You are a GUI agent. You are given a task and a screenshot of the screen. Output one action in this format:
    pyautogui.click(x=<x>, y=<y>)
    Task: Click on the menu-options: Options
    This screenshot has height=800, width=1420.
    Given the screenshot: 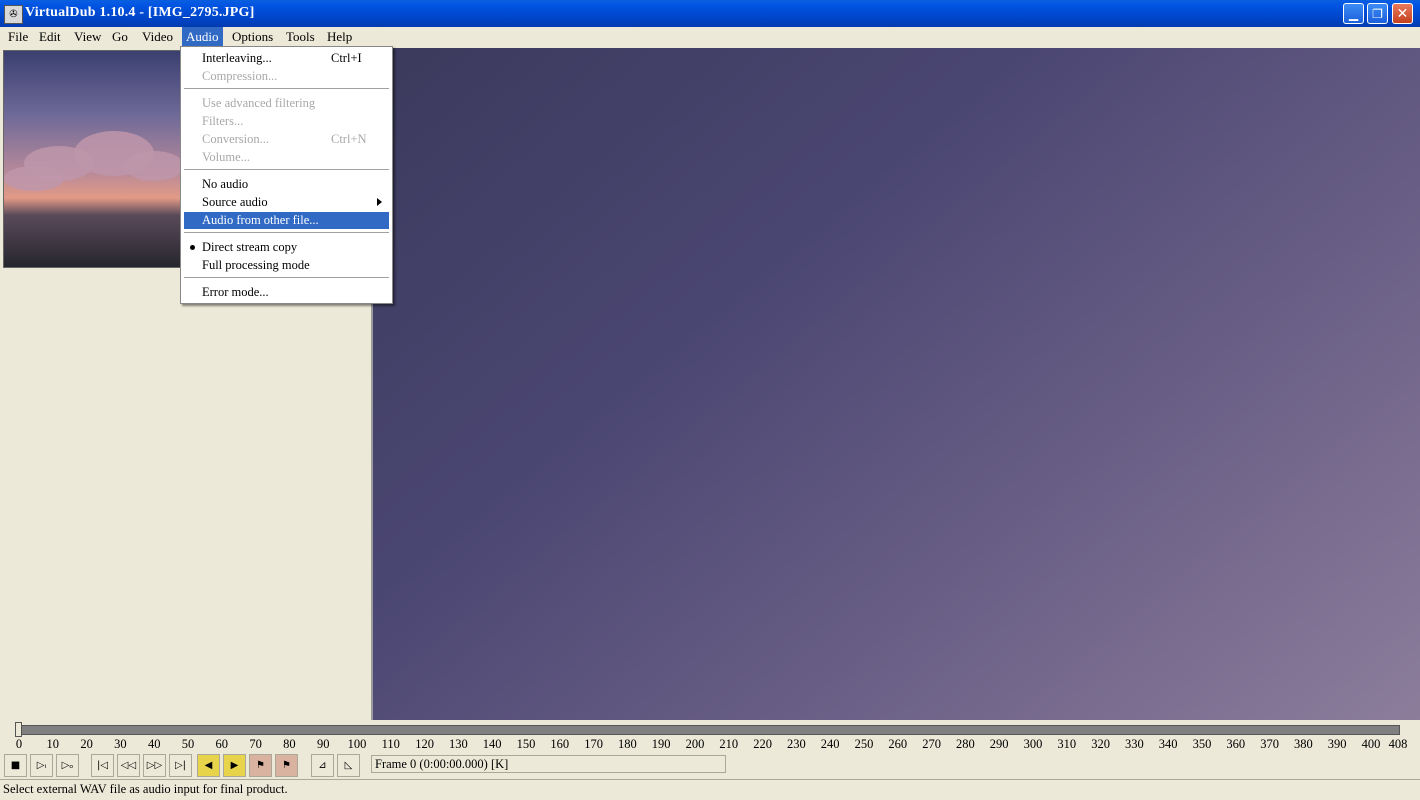 What is the action you would take?
    pyautogui.click(x=252, y=37)
    